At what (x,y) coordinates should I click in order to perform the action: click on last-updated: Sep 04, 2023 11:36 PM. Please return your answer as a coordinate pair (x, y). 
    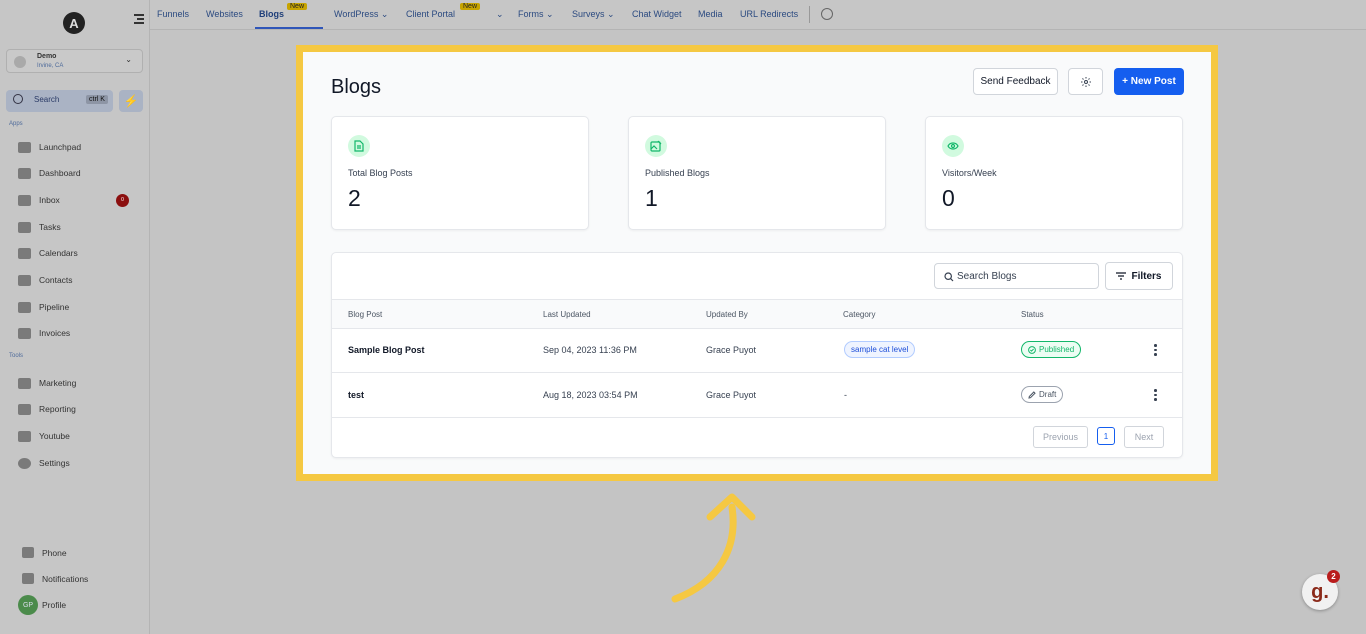
    Looking at the image, I should click on (590, 350).